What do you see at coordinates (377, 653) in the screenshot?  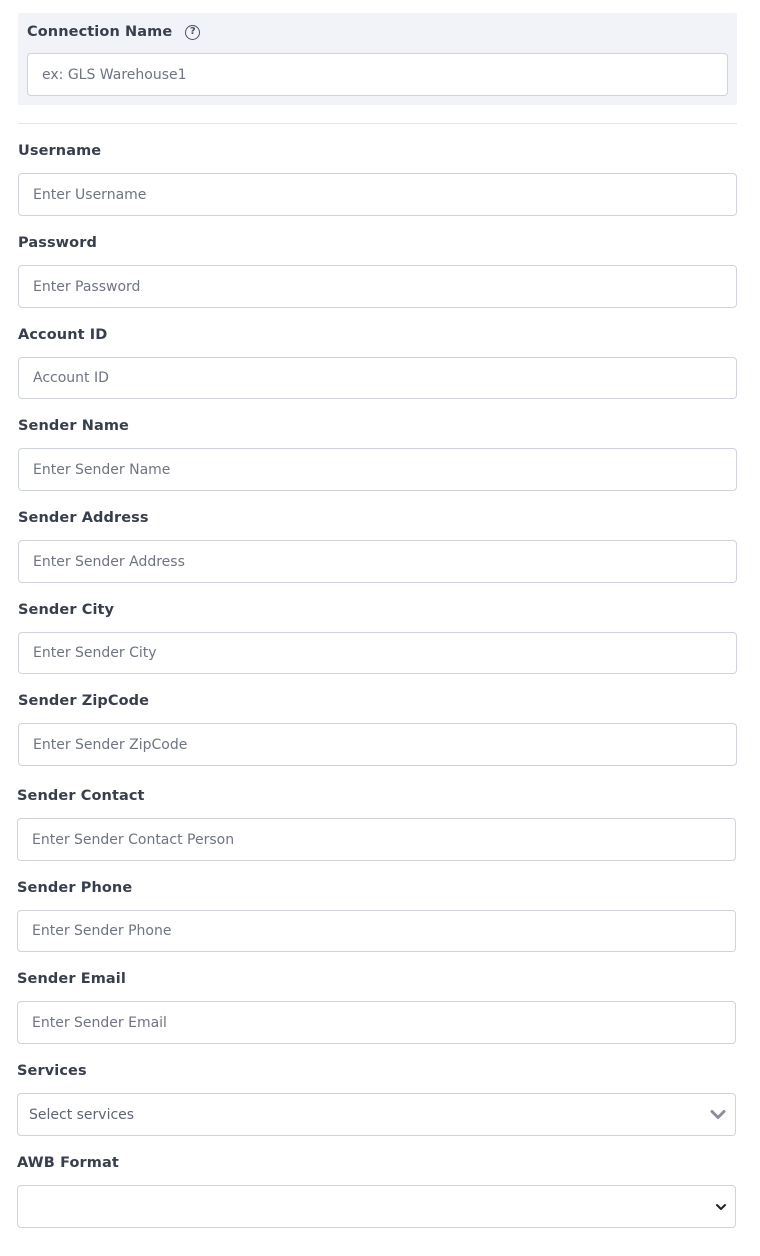 I see `sender-city-input` at bounding box center [377, 653].